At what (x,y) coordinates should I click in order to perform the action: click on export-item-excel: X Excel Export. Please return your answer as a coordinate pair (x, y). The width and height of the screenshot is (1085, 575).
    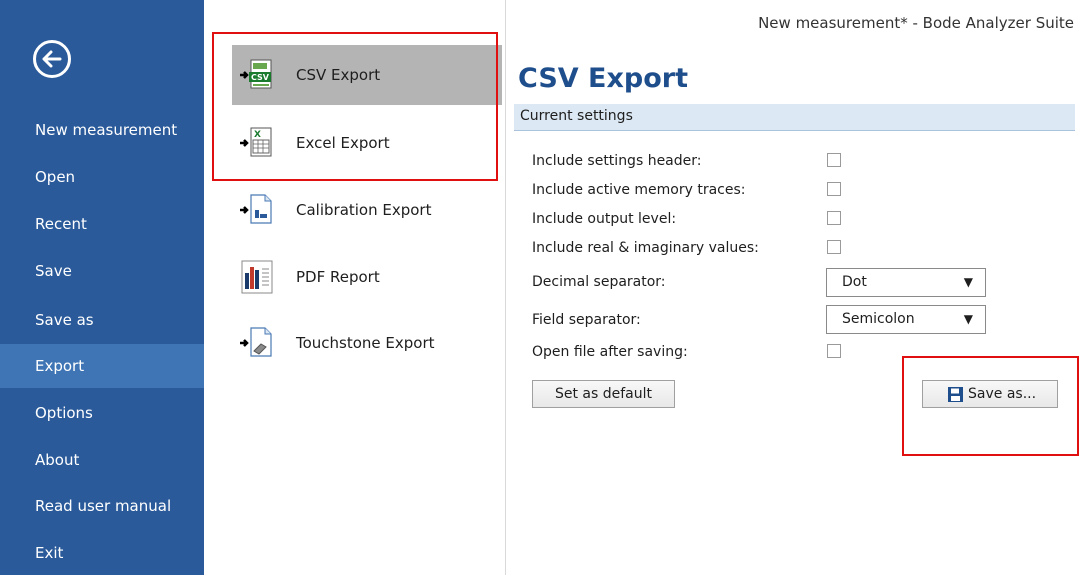
    Looking at the image, I should click on (367, 143).